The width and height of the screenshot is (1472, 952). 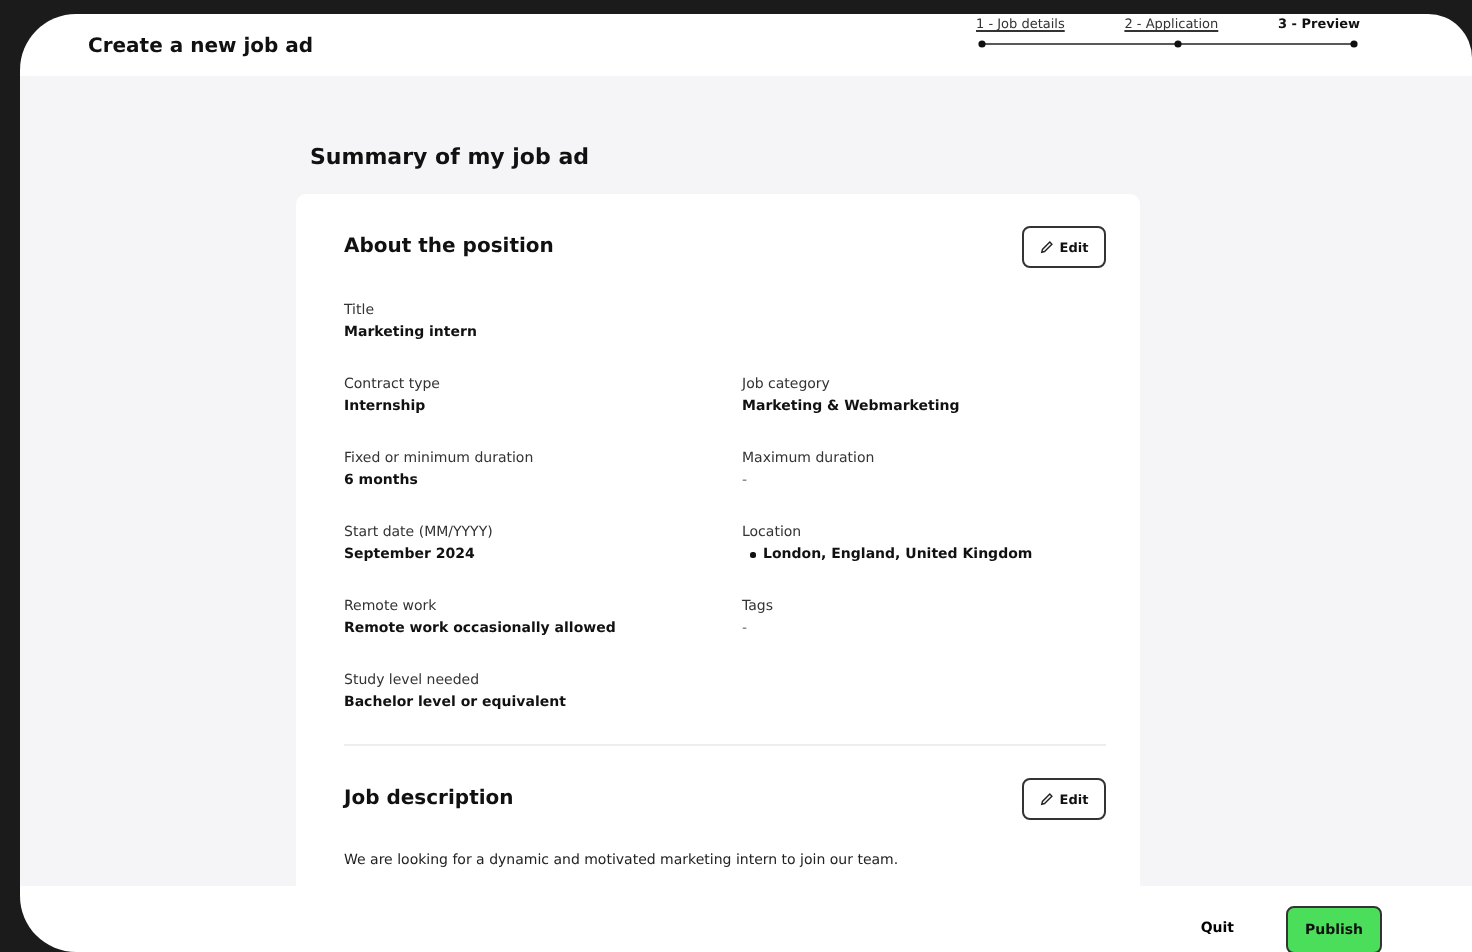 What do you see at coordinates (201, 47) in the screenshot?
I see `page-heading: Create a new job ad` at bounding box center [201, 47].